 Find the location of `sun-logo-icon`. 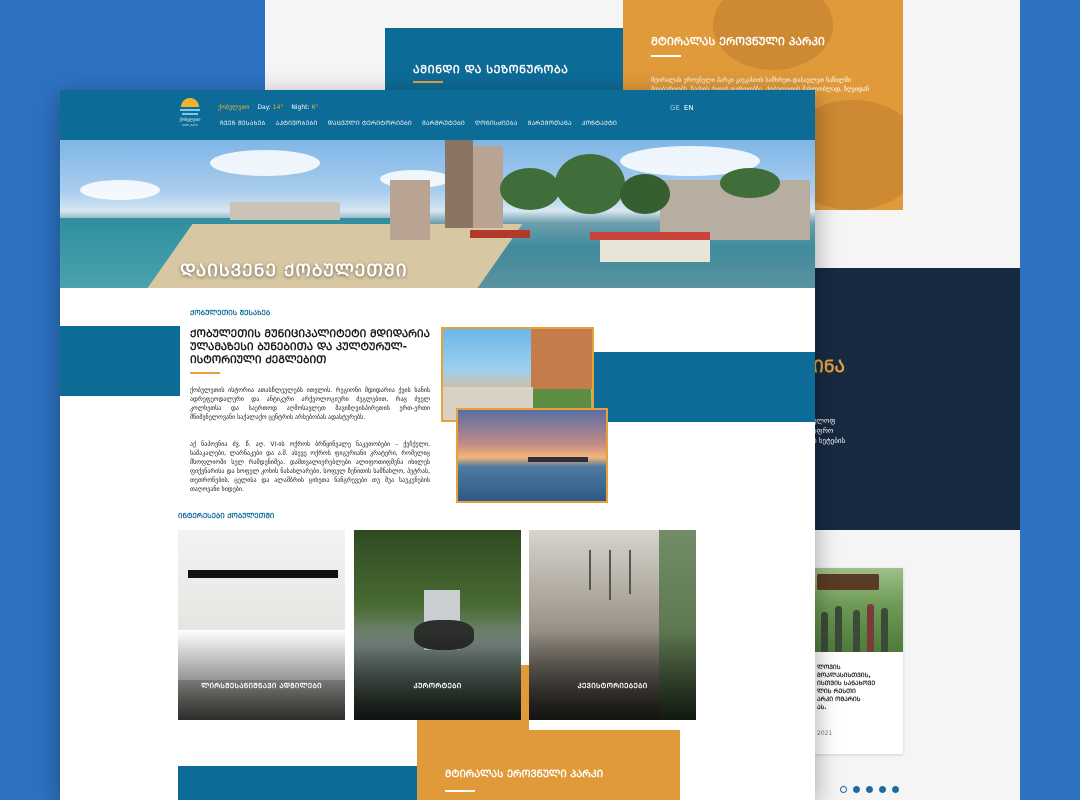

sun-logo-icon is located at coordinates (190, 102).